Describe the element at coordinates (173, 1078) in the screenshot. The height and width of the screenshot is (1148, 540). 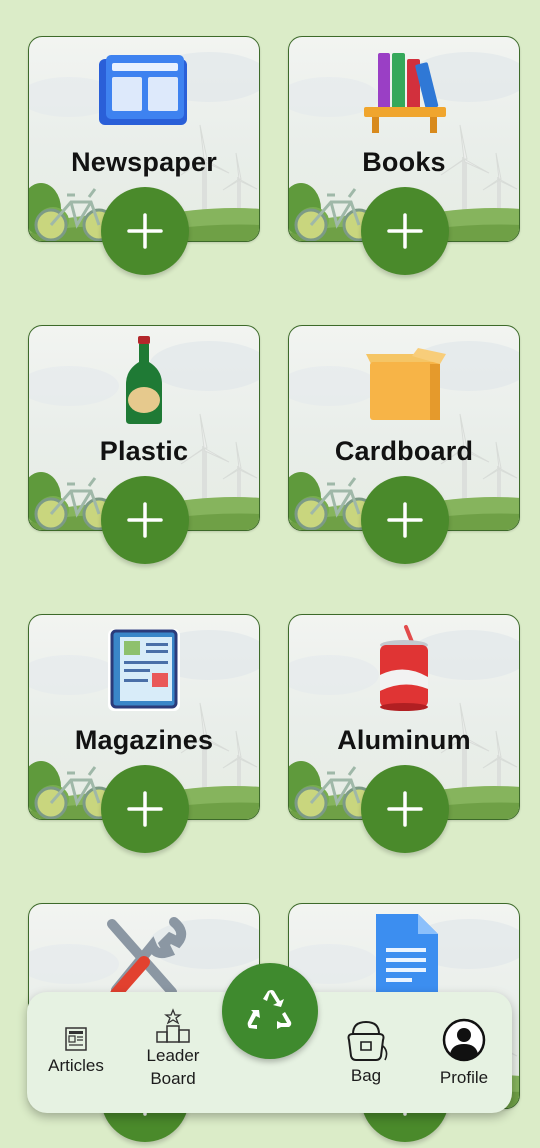
I see `nav-leaderboard-label-line2: Board` at that location.